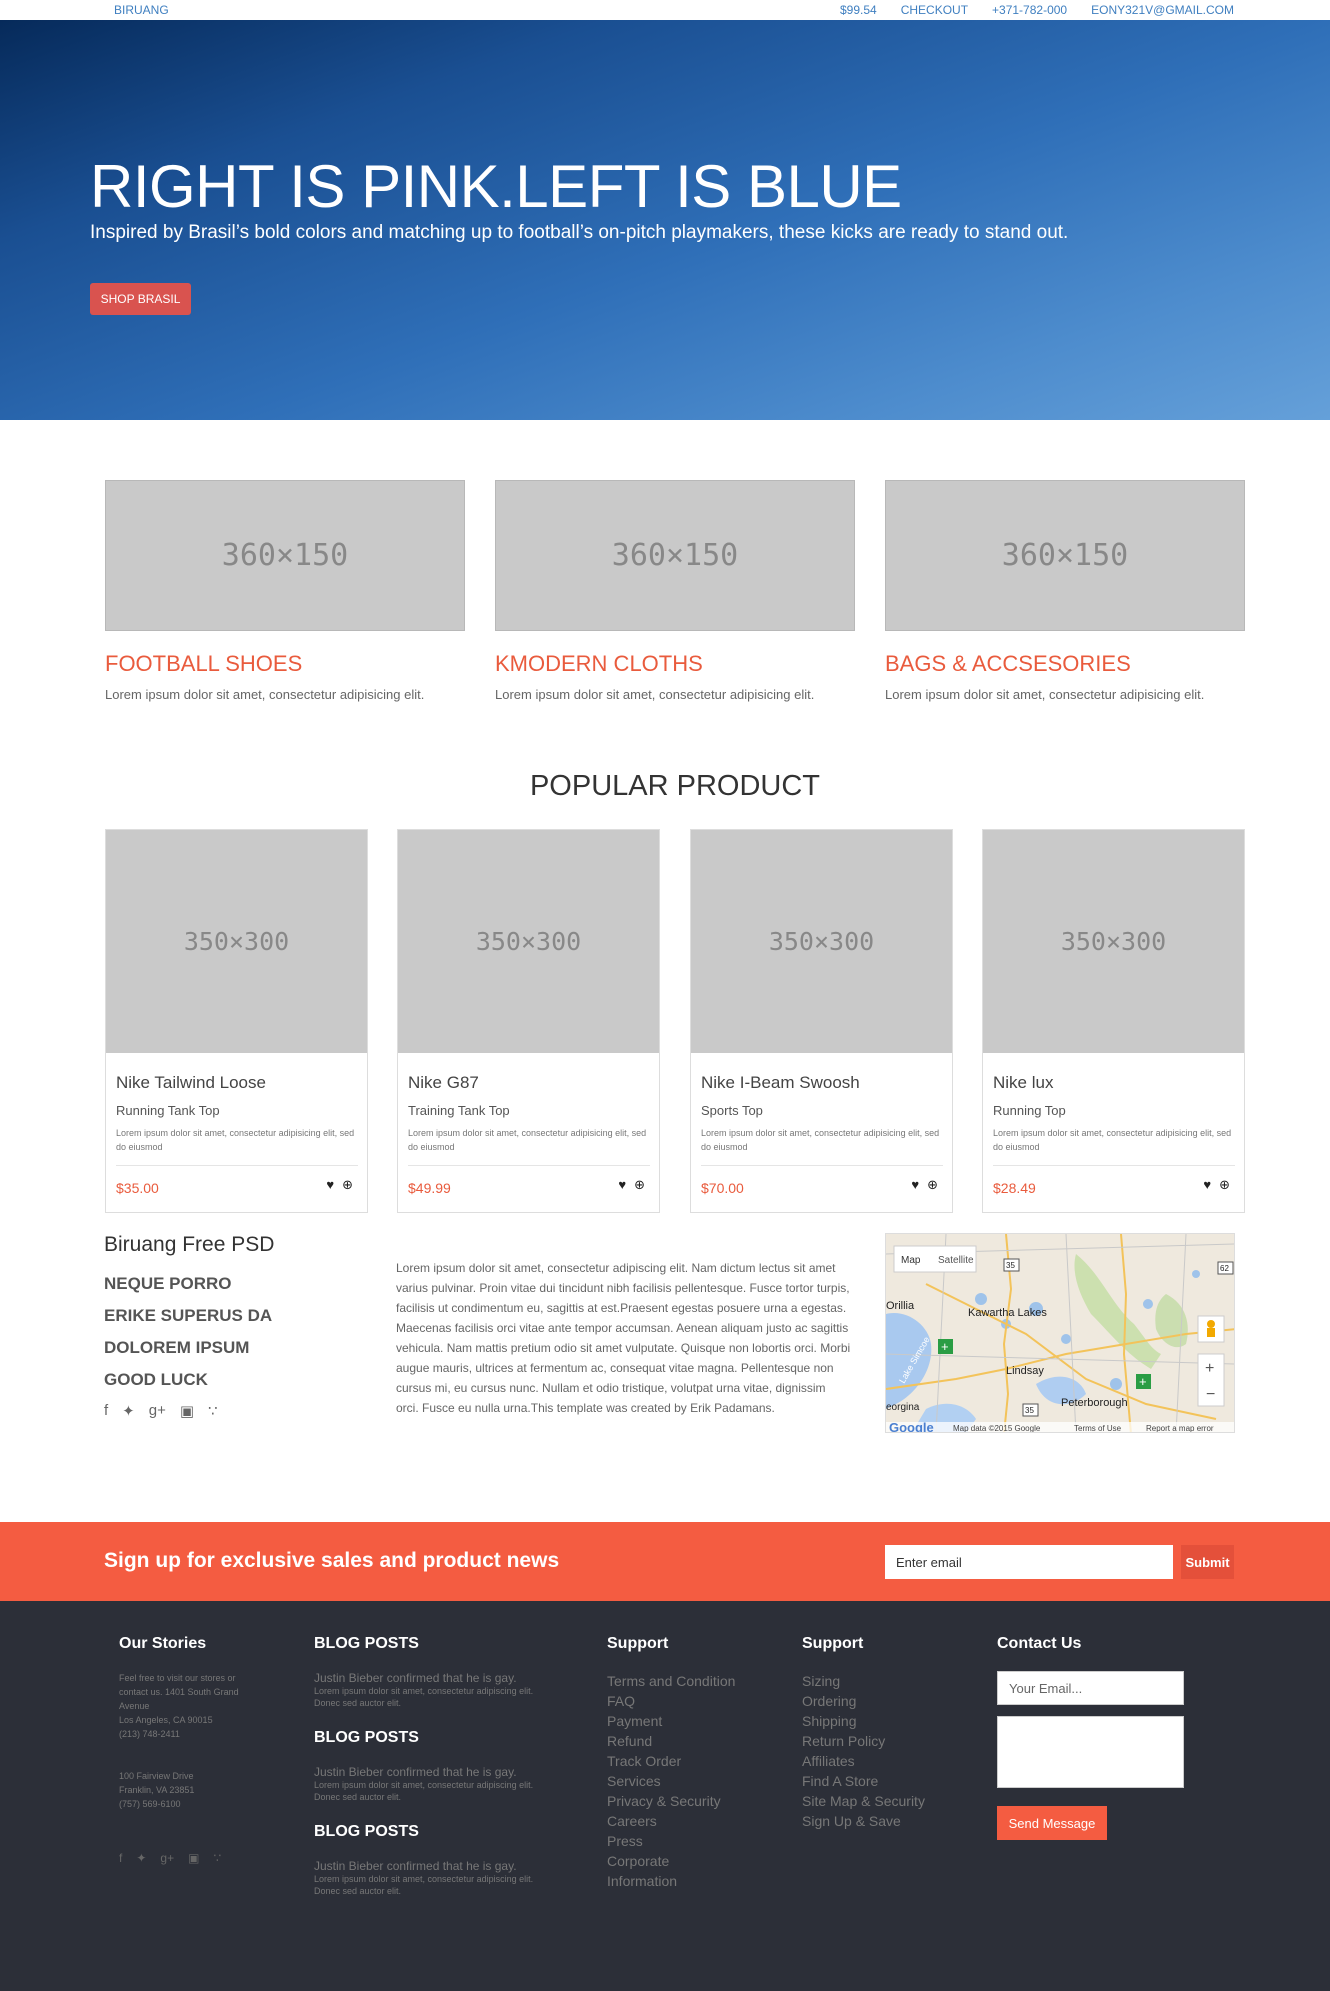 This screenshot has height=1991, width=1330. What do you see at coordinates (911, 1260) in the screenshot?
I see `map-tab-map: Map` at bounding box center [911, 1260].